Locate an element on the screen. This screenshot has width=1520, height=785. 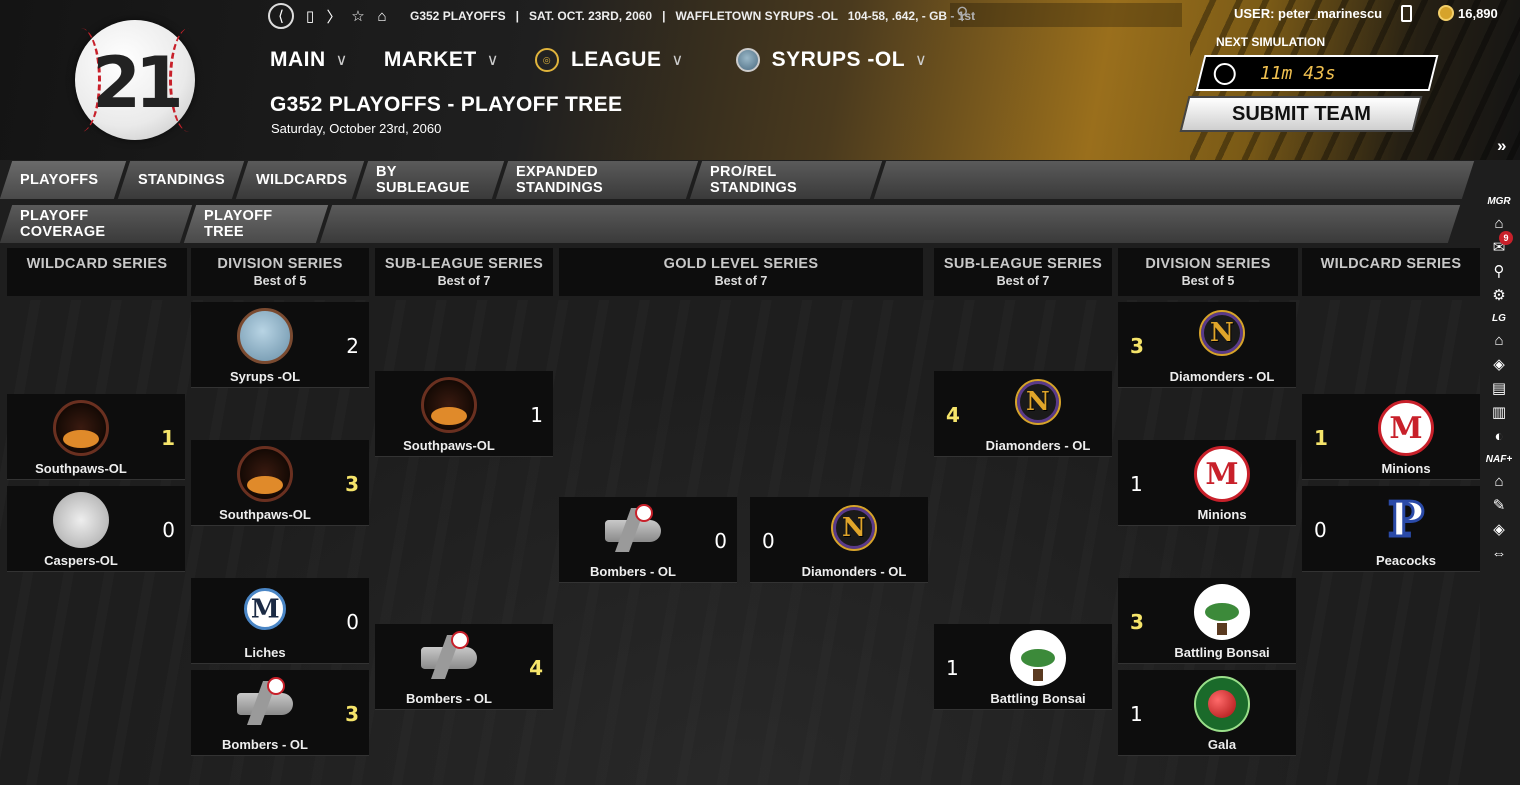
news-icon: ▤ is located at coordinates (1499, 388).